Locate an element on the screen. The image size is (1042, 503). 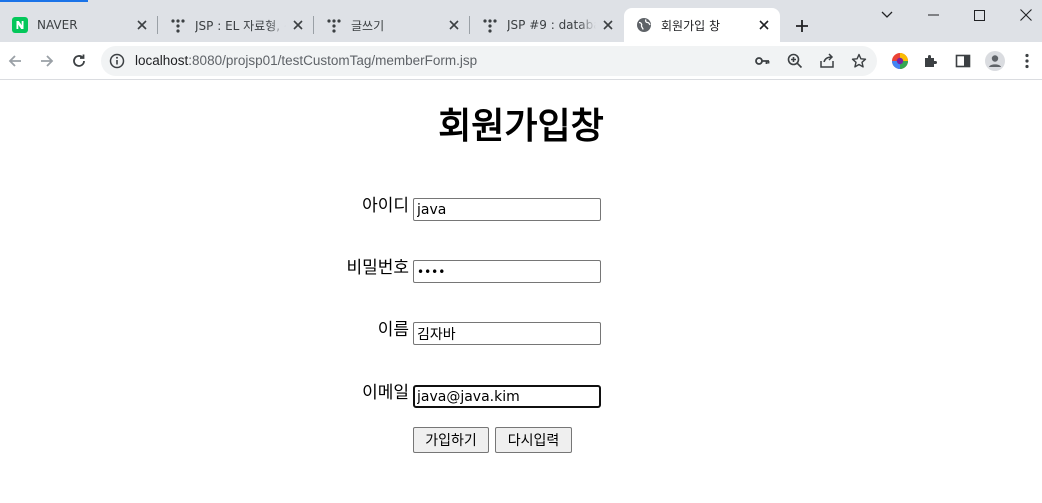
submit-button: 가입하기 is located at coordinates (451, 440).